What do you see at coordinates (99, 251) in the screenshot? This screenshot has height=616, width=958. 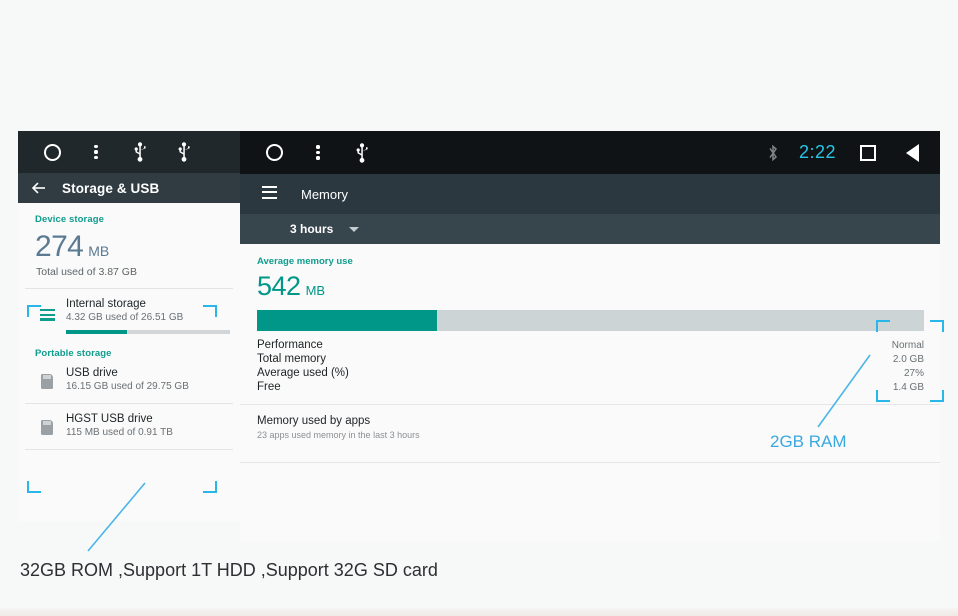 I see `device-storage-unit: MB` at bounding box center [99, 251].